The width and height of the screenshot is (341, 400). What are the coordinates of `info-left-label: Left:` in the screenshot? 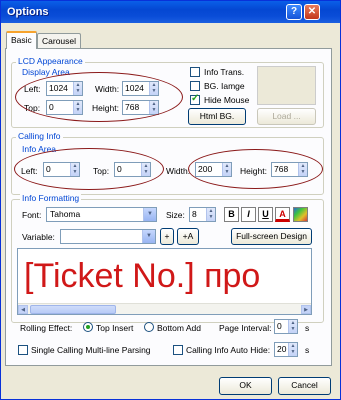 It's located at (29, 171).